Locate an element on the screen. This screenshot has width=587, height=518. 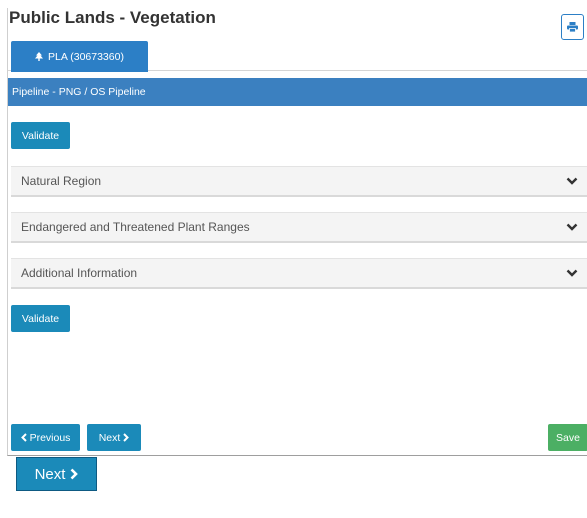
validate-button-top: Validate is located at coordinates (40, 135).